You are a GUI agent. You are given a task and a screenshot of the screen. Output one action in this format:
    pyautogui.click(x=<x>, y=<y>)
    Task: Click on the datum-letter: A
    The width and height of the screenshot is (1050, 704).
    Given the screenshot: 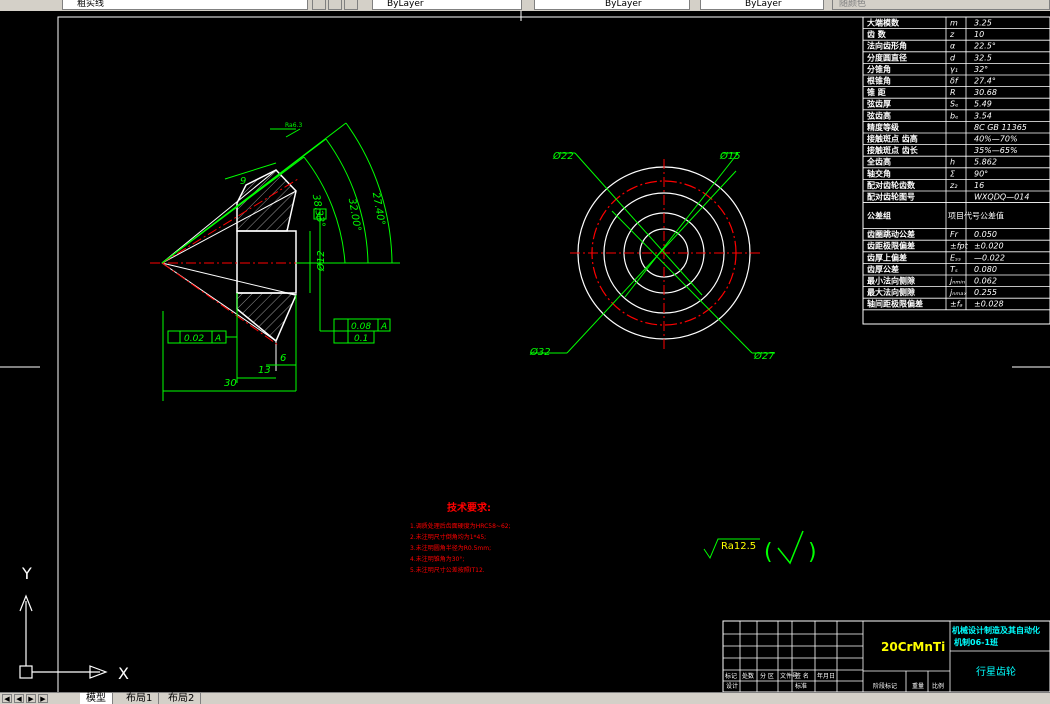 What is the action you would take?
    pyautogui.click(x=318, y=215)
    